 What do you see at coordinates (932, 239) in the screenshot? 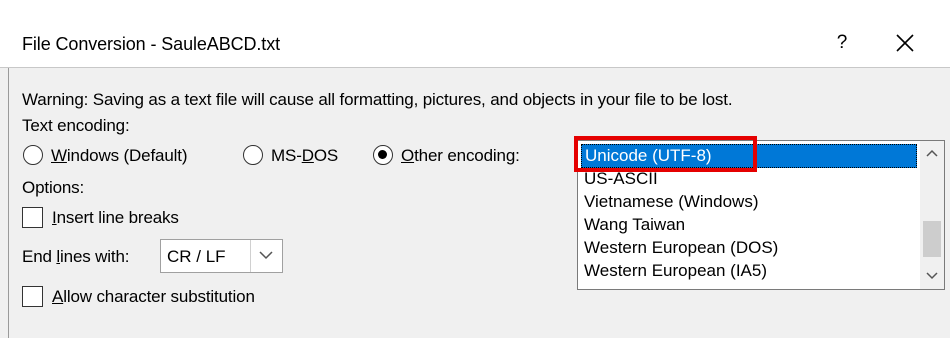
I see `scroll-thumb` at bounding box center [932, 239].